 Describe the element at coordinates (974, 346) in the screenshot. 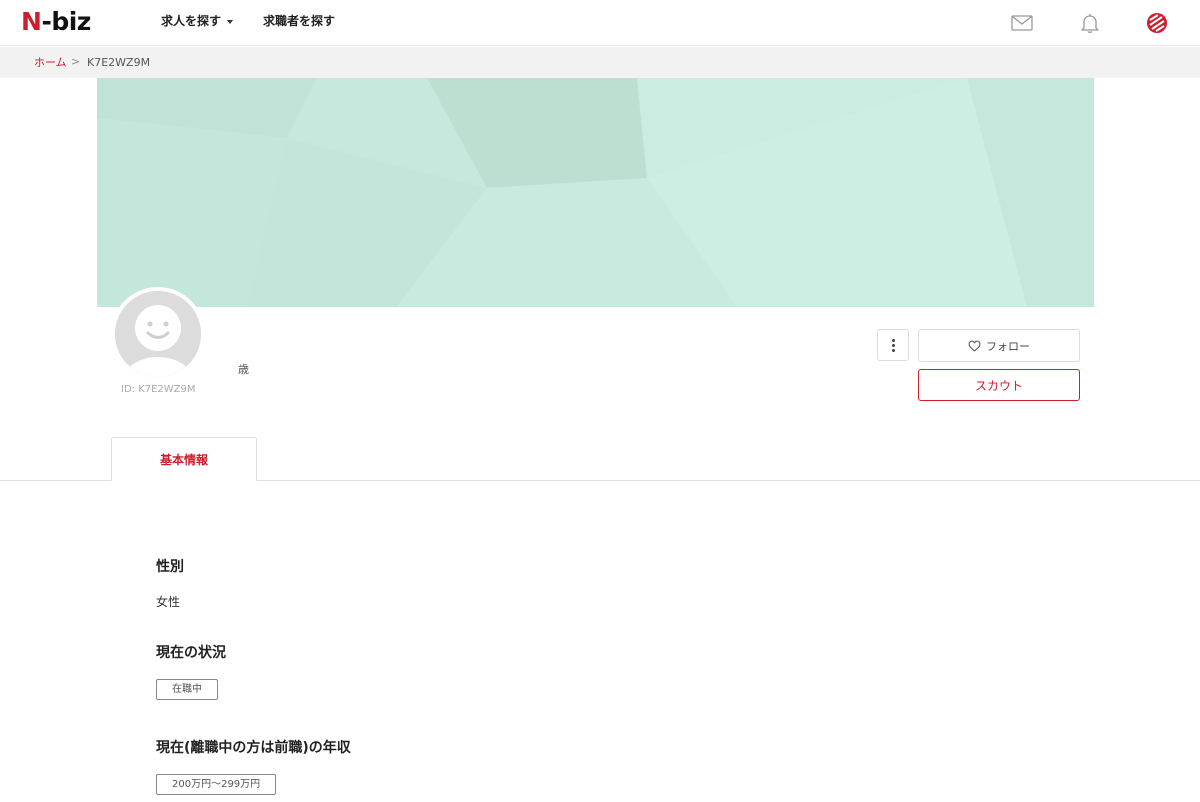

I see `heart-icon` at that location.